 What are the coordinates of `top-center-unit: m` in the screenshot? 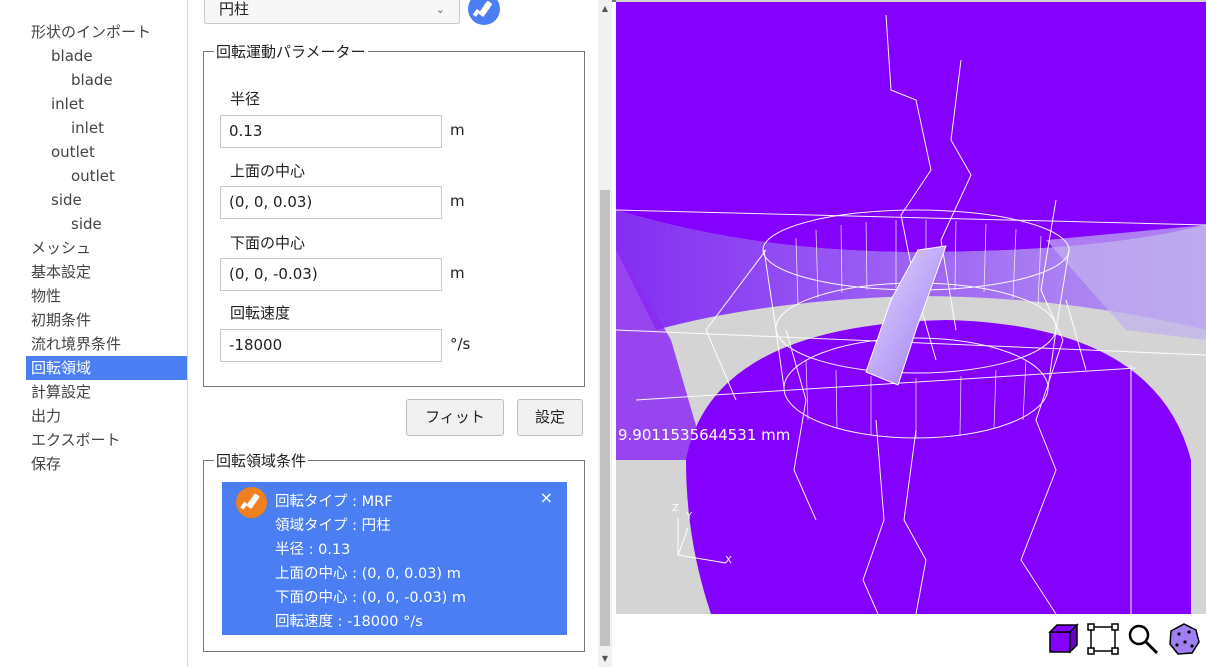 It's located at (457, 201).